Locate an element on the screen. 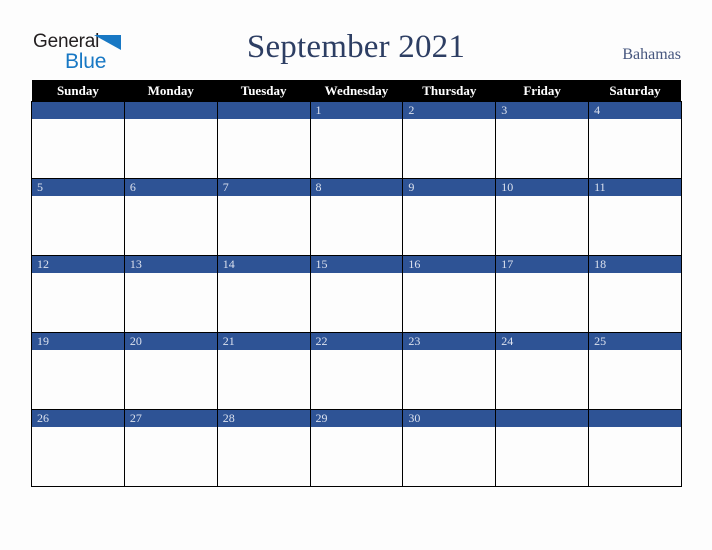 This screenshot has width=712, height=550. day-number: 16 is located at coordinates (449, 264).